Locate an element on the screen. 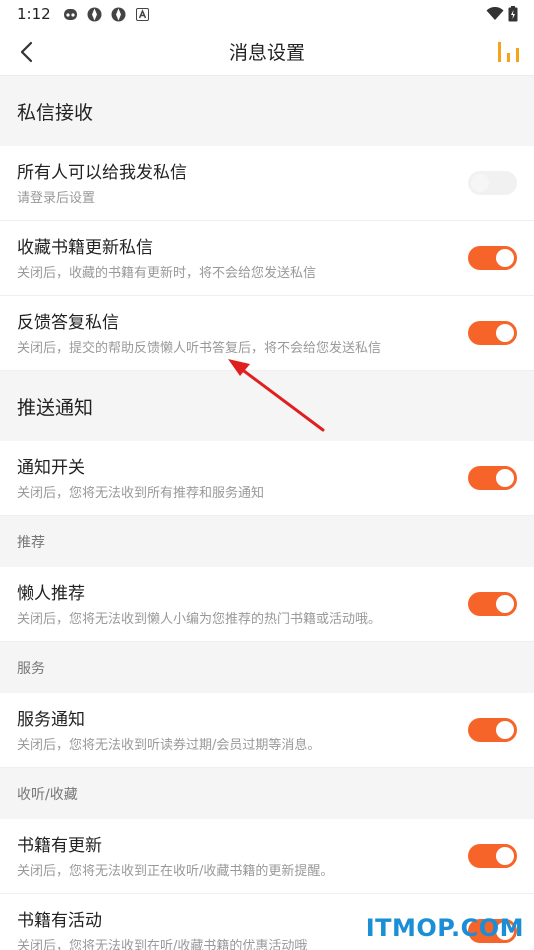  status-bar: 1:12 is located at coordinates (267, 14).